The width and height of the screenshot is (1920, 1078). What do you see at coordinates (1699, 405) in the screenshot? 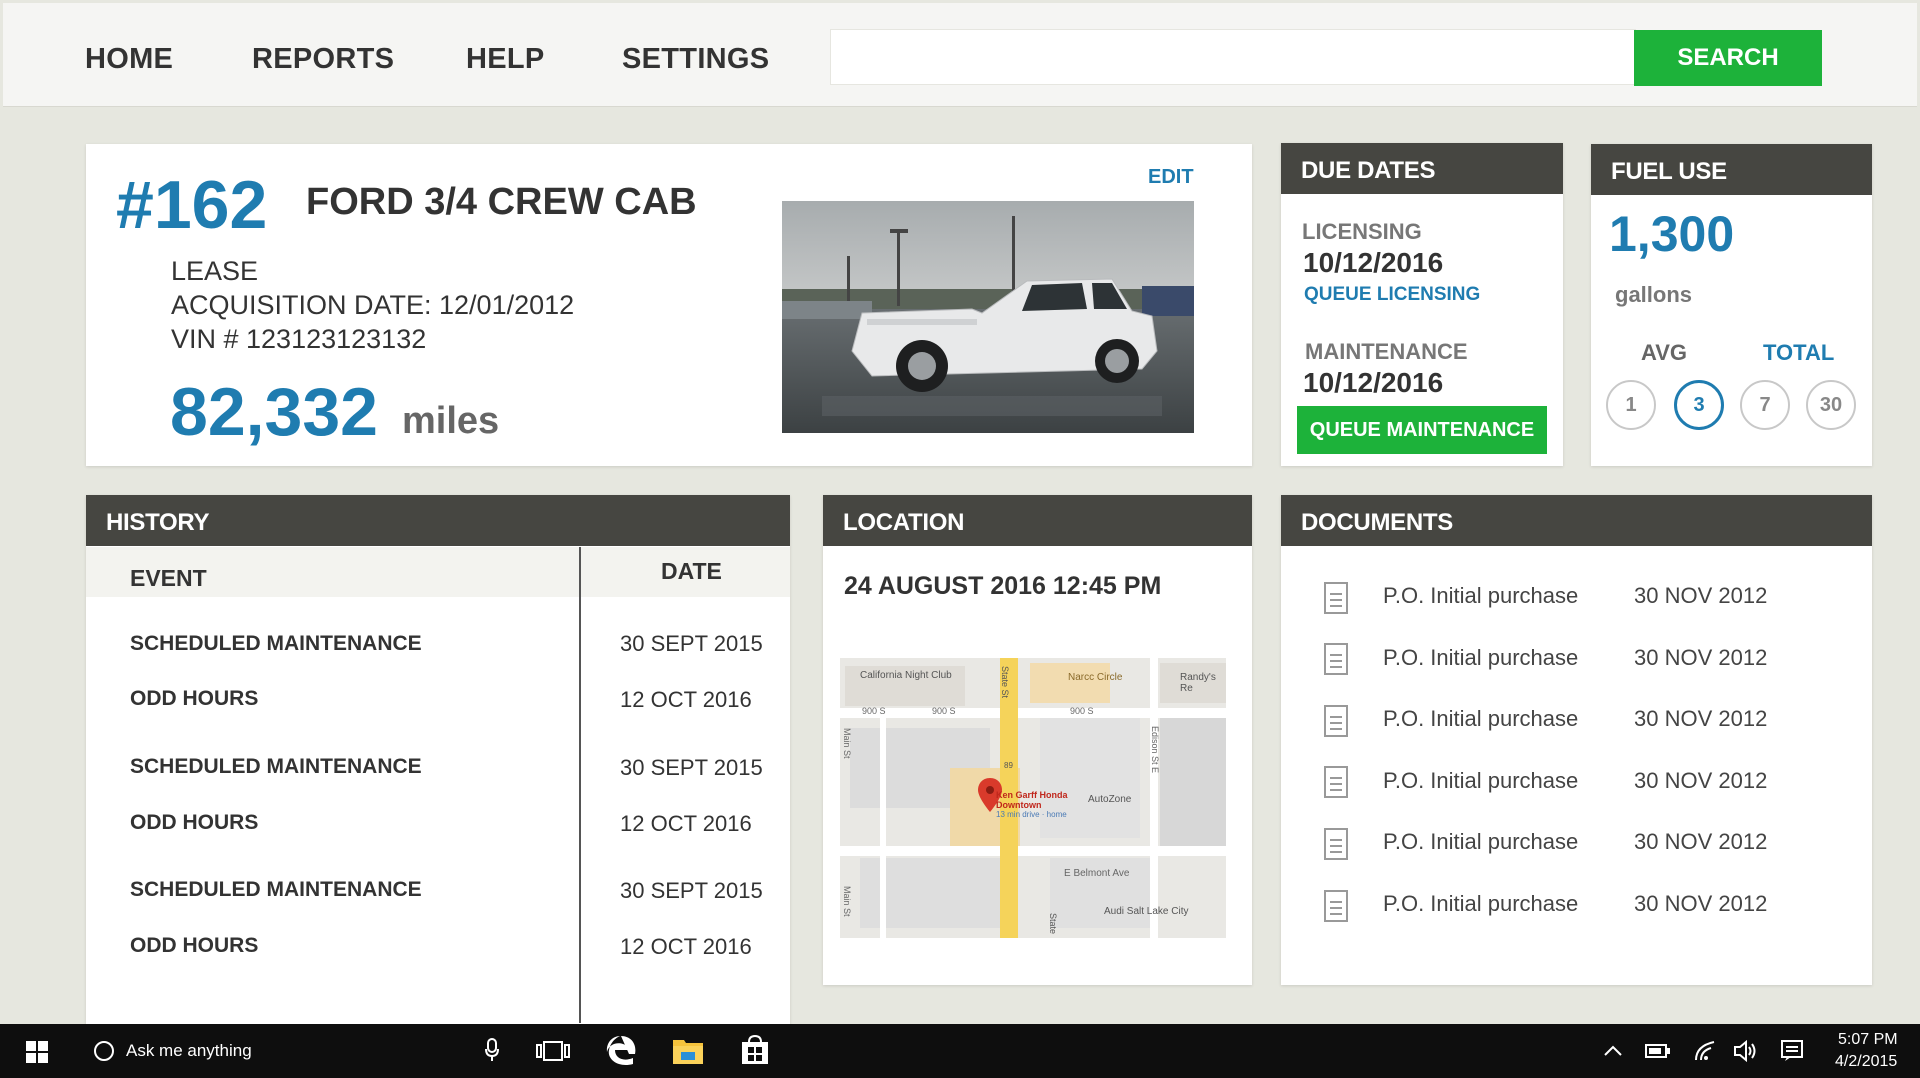
I see `period-3-button: 3` at bounding box center [1699, 405].